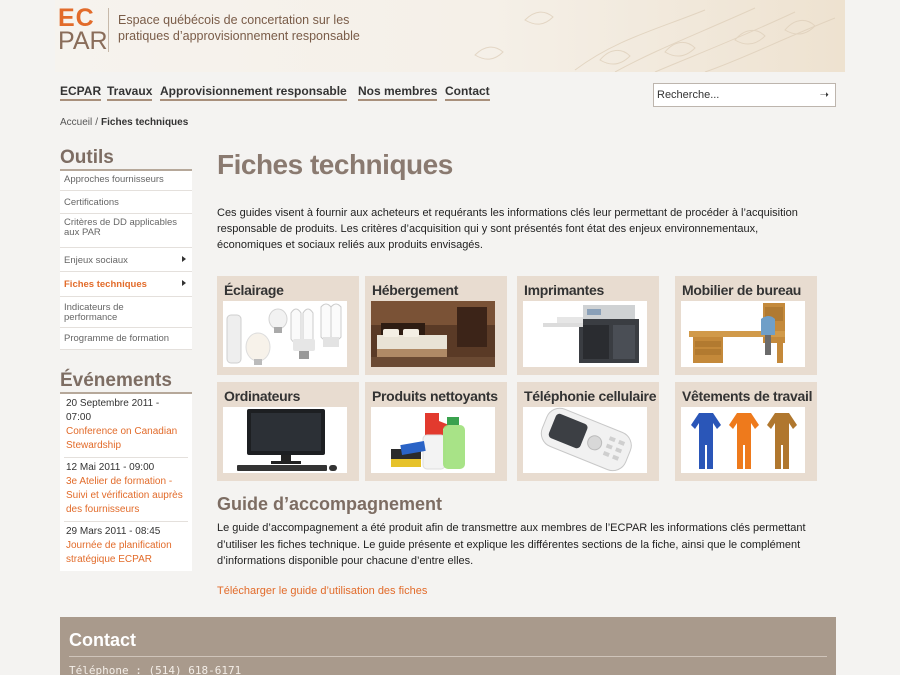 Image resolution: width=900 pixels, height=675 pixels. I want to click on hotel-room-image, so click(433, 334).